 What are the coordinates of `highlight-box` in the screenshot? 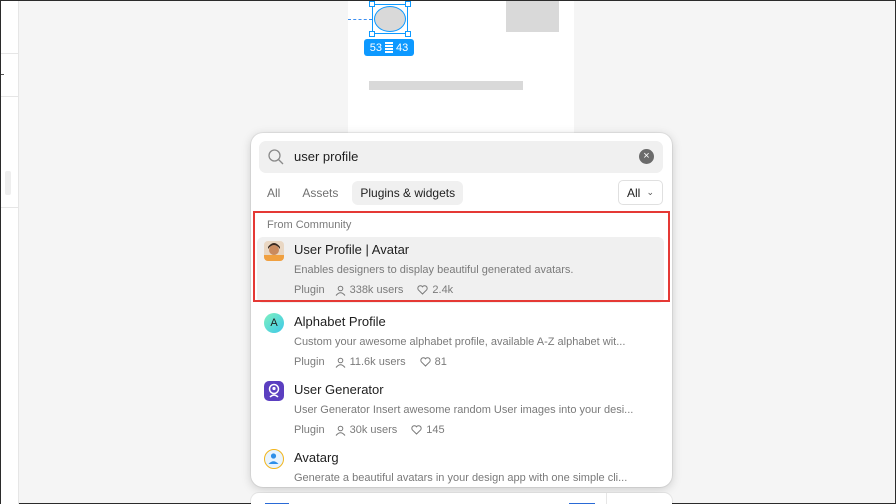 It's located at (461, 256).